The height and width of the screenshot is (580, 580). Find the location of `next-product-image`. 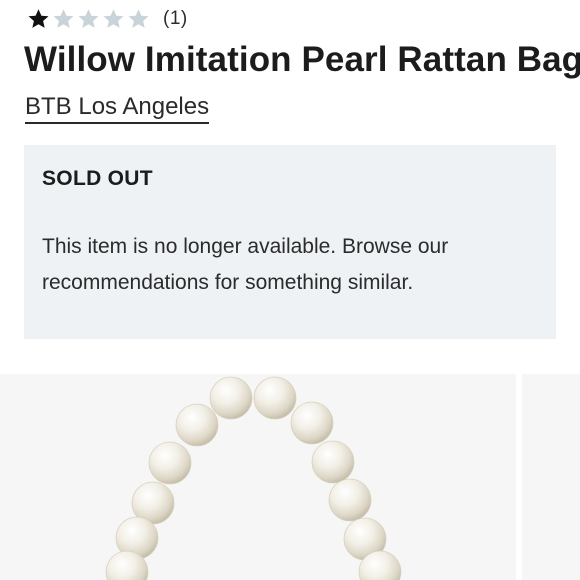

next-product-image is located at coordinates (551, 477).